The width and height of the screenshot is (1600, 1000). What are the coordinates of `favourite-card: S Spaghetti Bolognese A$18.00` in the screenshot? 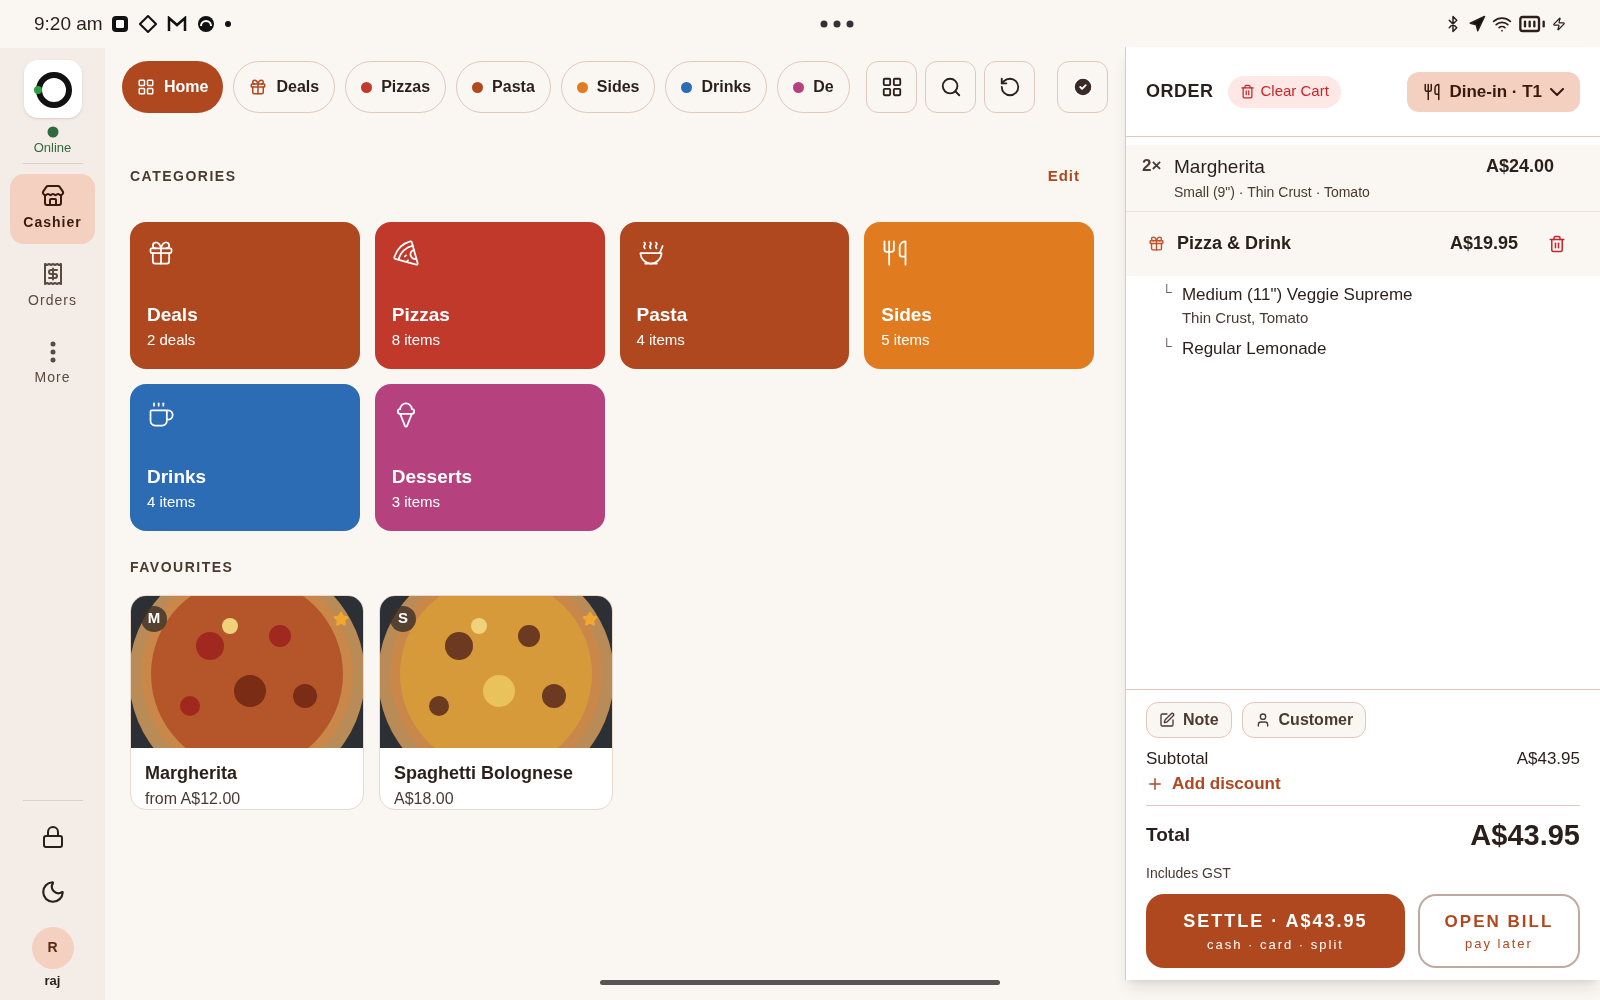 It's located at (496, 702).